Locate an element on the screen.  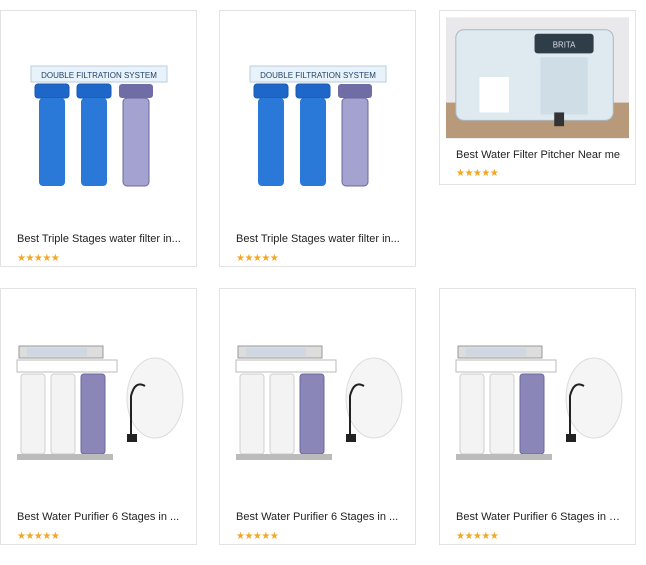
svg-text: BRITA is located at coordinates (564, 45).